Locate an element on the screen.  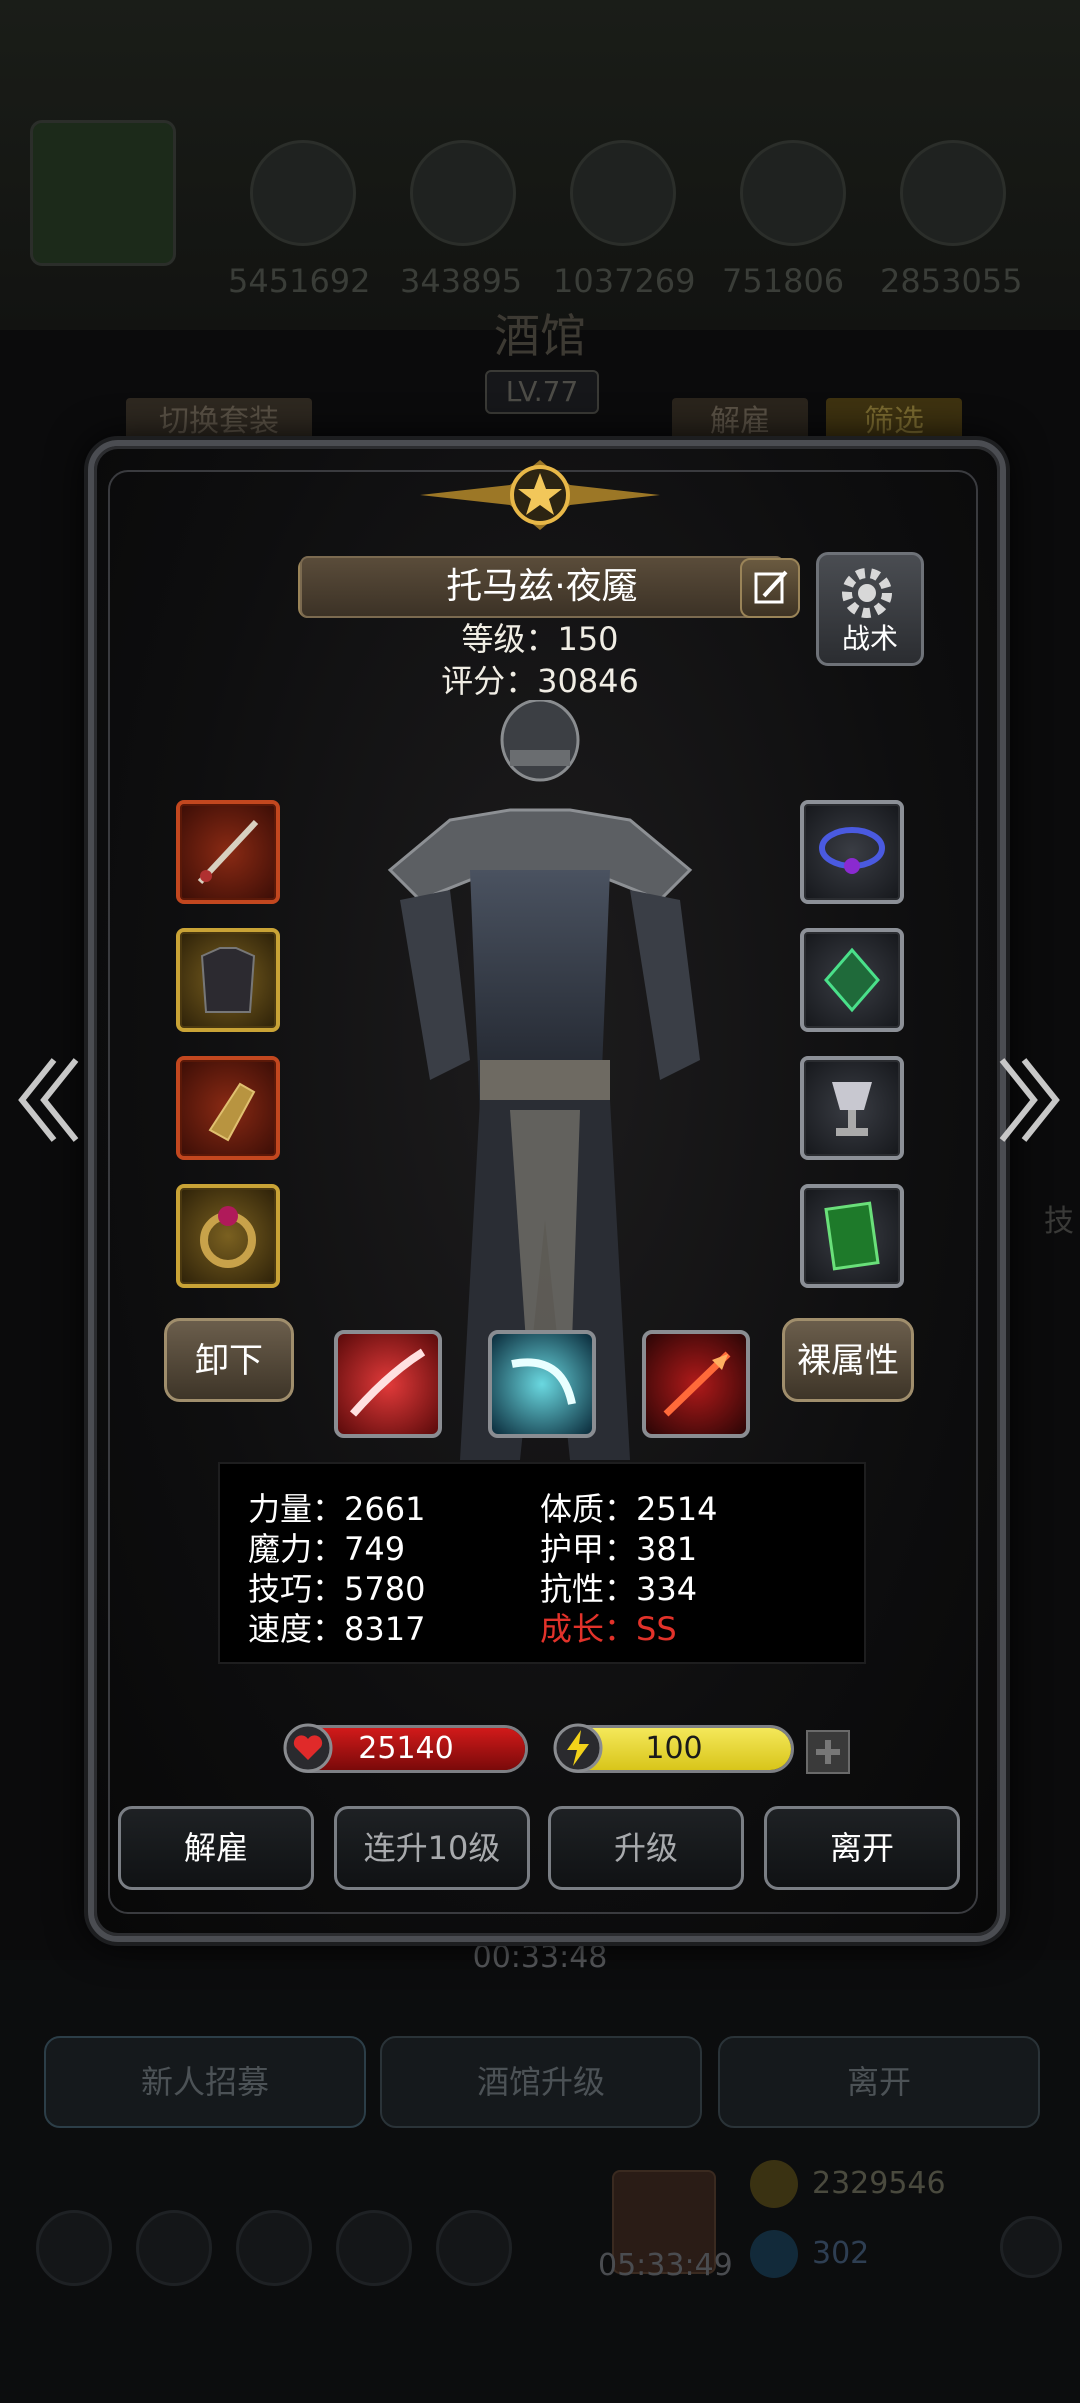
relic-slot is located at coordinates (852, 1108).